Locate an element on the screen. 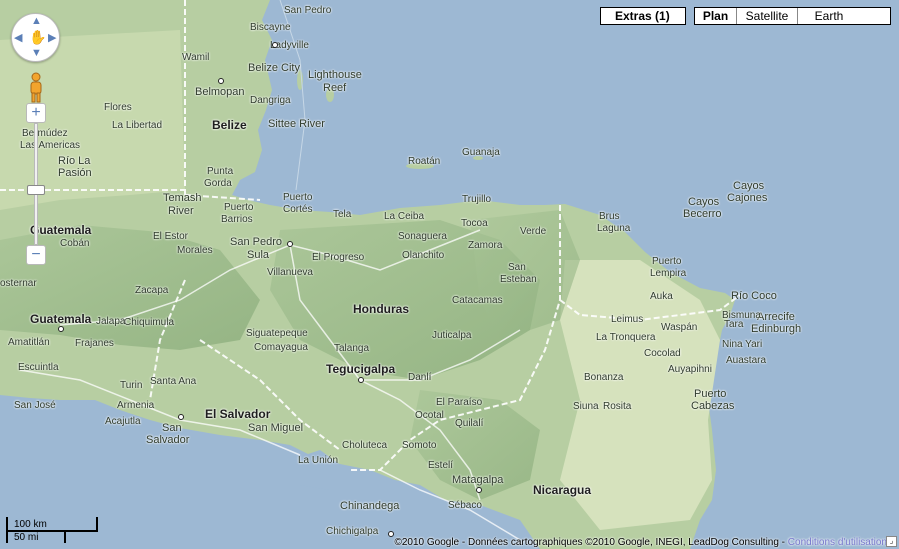 This screenshot has height=549, width=899. label-la-ceiba: La Ceiba is located at coordinates (404, 216).